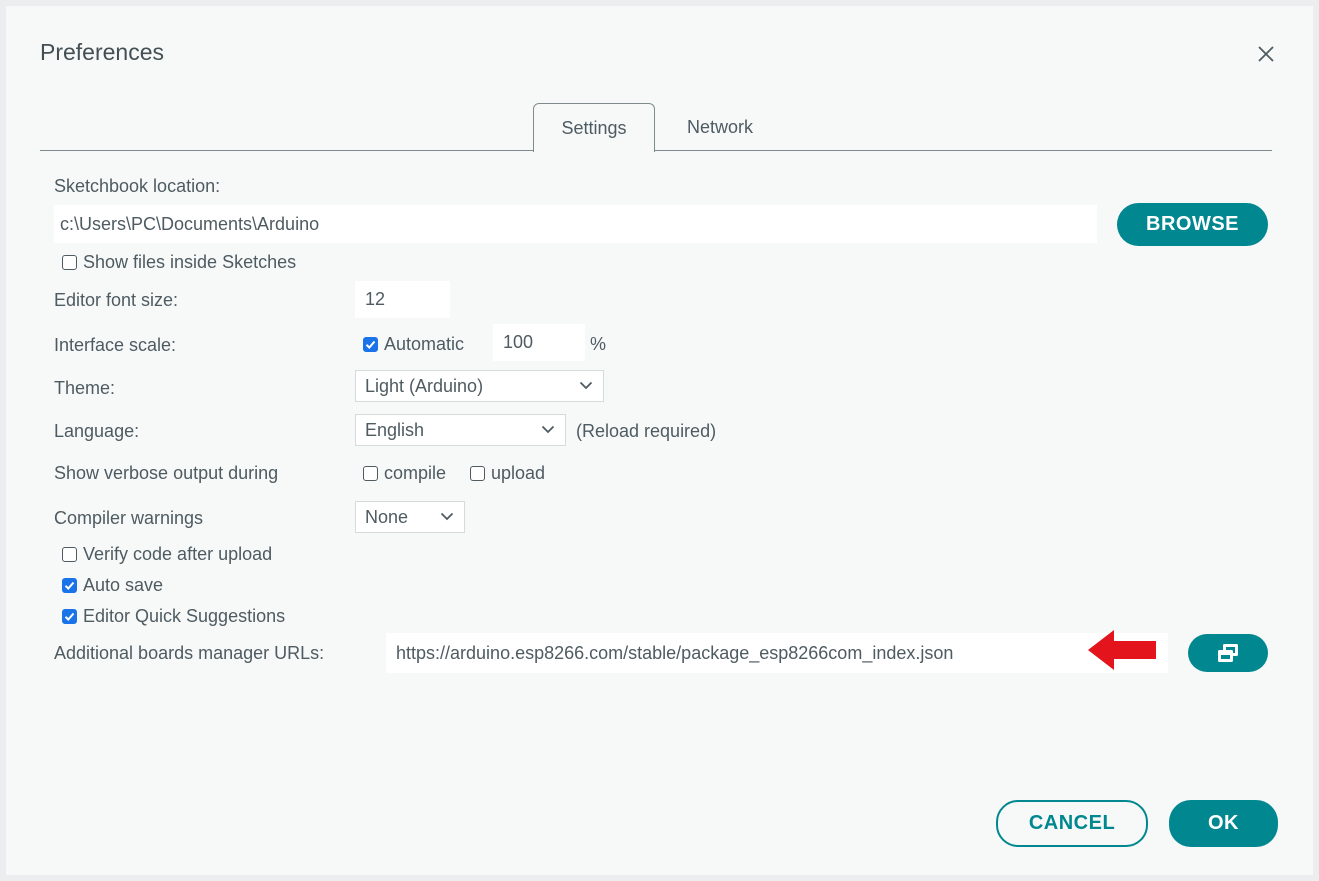 The height and width of the screenshot is (881, 1319). I want to click on tab-bar-divider, so click(656, 150).